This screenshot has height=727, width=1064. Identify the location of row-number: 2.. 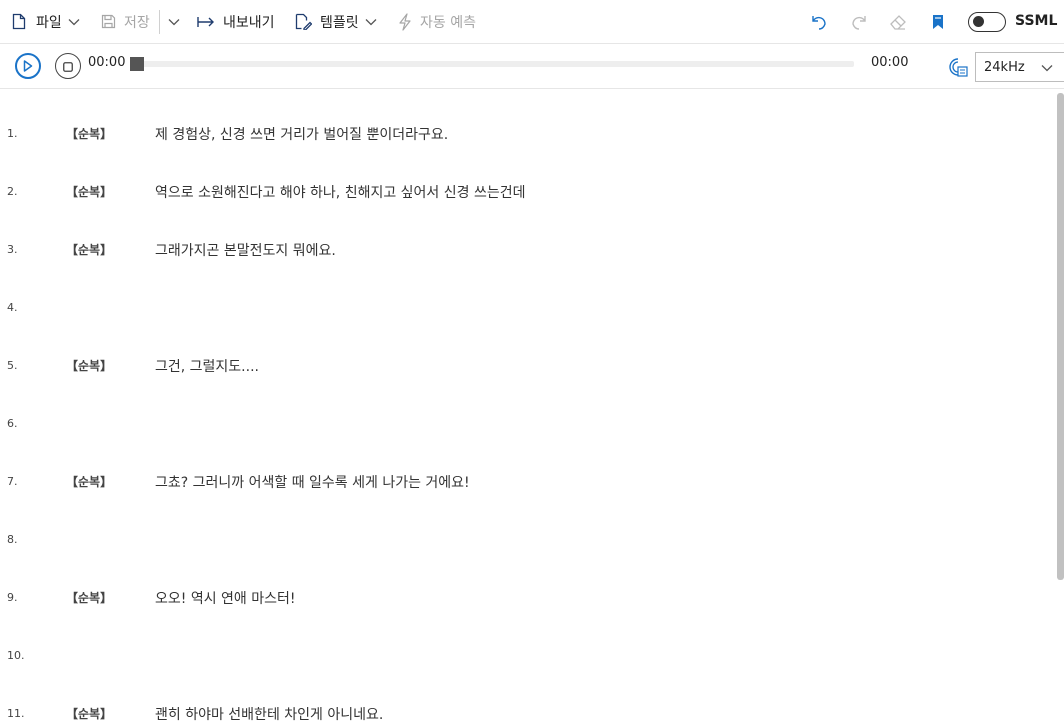
(12, 191).